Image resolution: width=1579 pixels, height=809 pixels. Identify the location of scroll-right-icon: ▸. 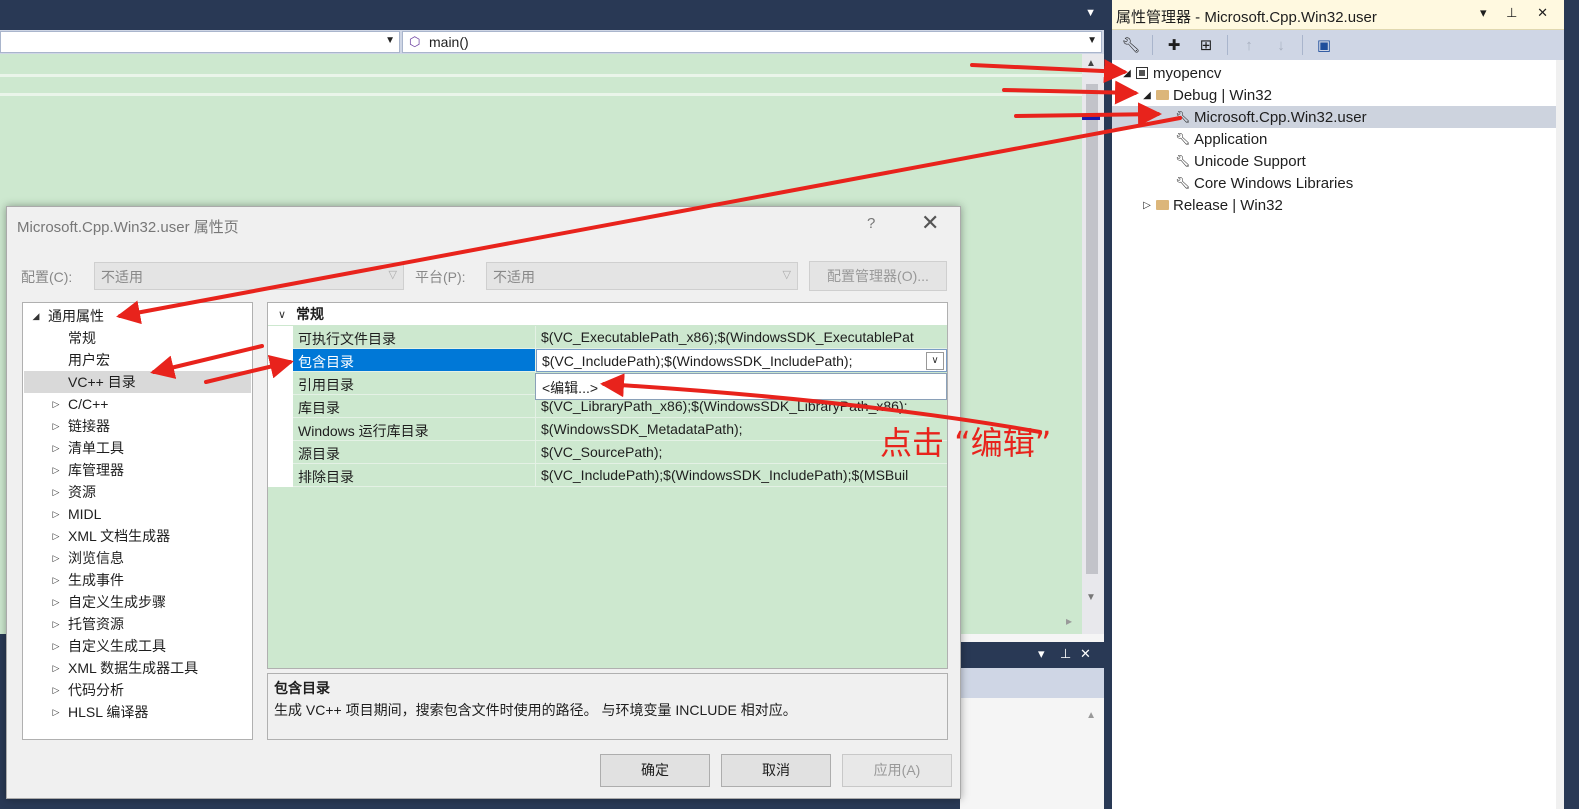
(1069, 621).